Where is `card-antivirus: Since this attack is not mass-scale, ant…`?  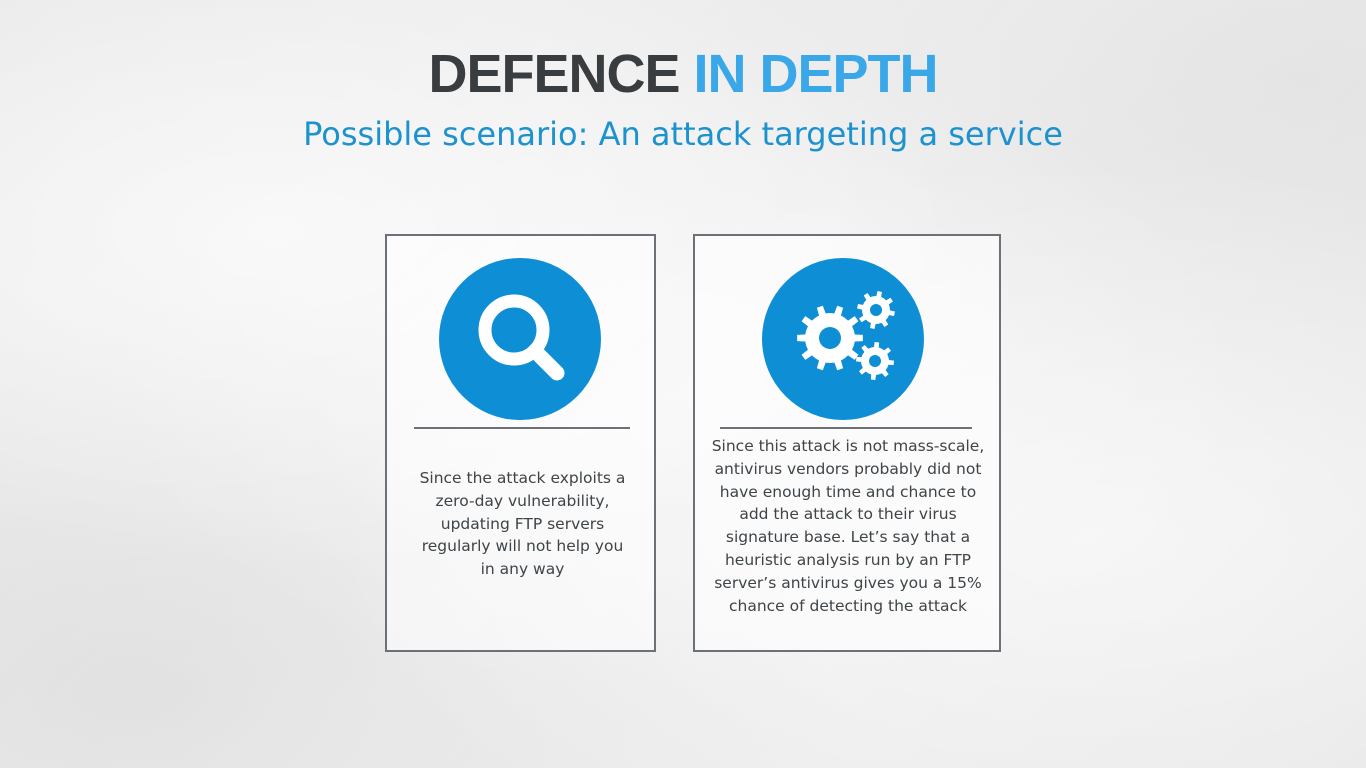 card-antivirus: Since this attack is not mass-scale, ant… is located at coordinates (847, 443).